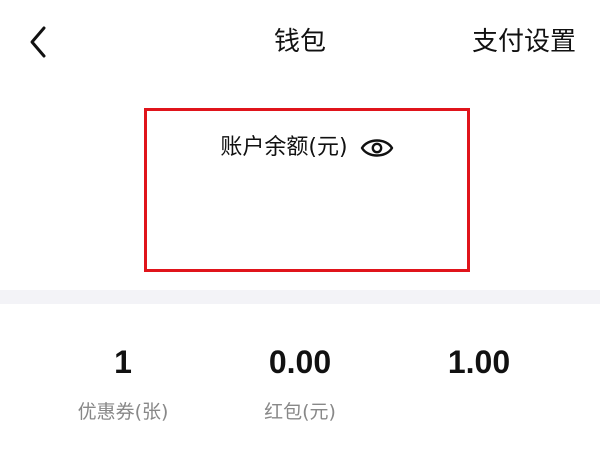 This screenshot has width=600, height=450. Describe the element at coordinates (300, 362) in the screenshot. I see `red-packet-amount: 0.00` at that location.